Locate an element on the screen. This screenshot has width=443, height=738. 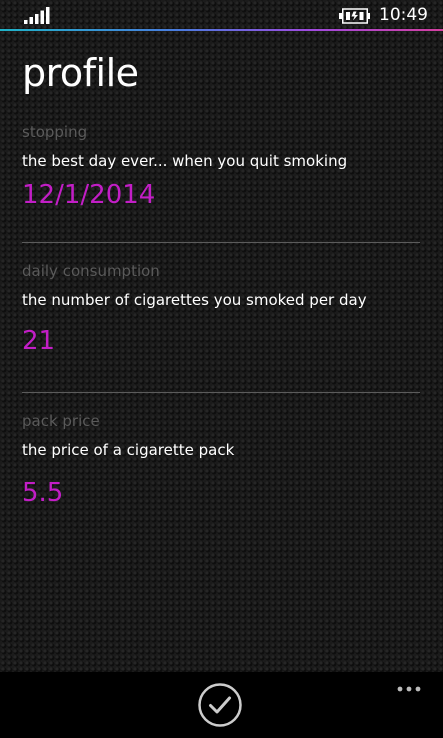
signal-strength-icon is located at coordinates (37, 15).